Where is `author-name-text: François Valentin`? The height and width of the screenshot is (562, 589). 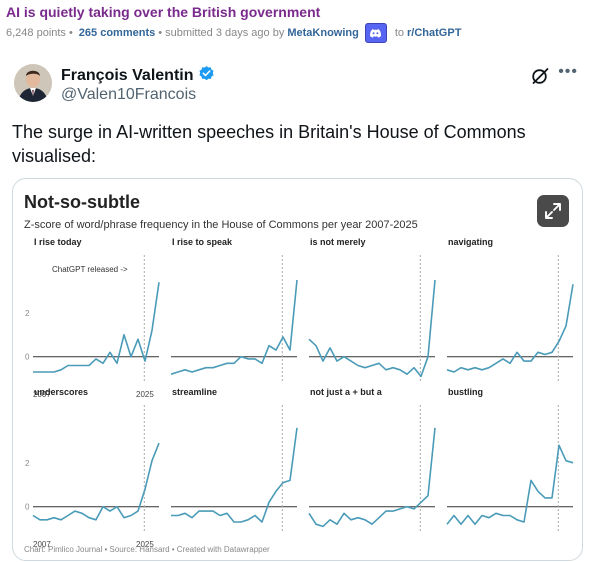
author-name-text: François Valentin is located at coordinates (127, 75).